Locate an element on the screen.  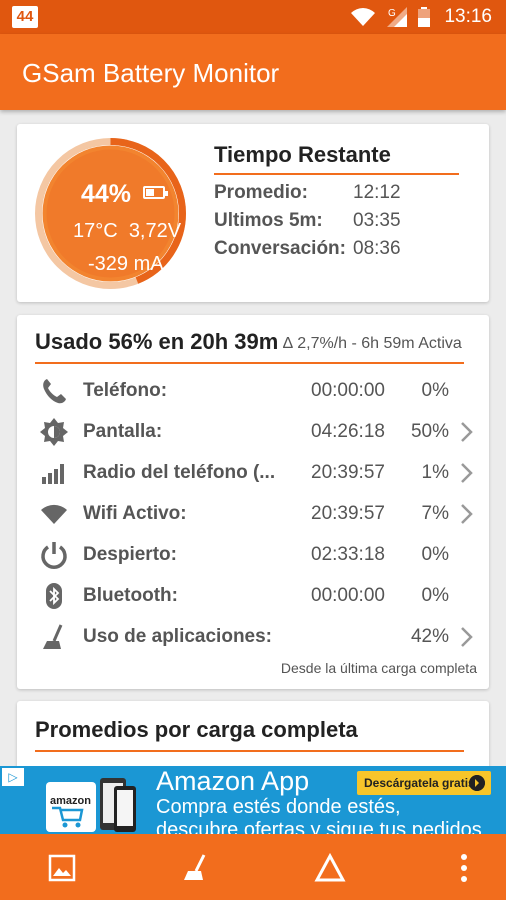
phone-icon is located at coordinates (54, 391).